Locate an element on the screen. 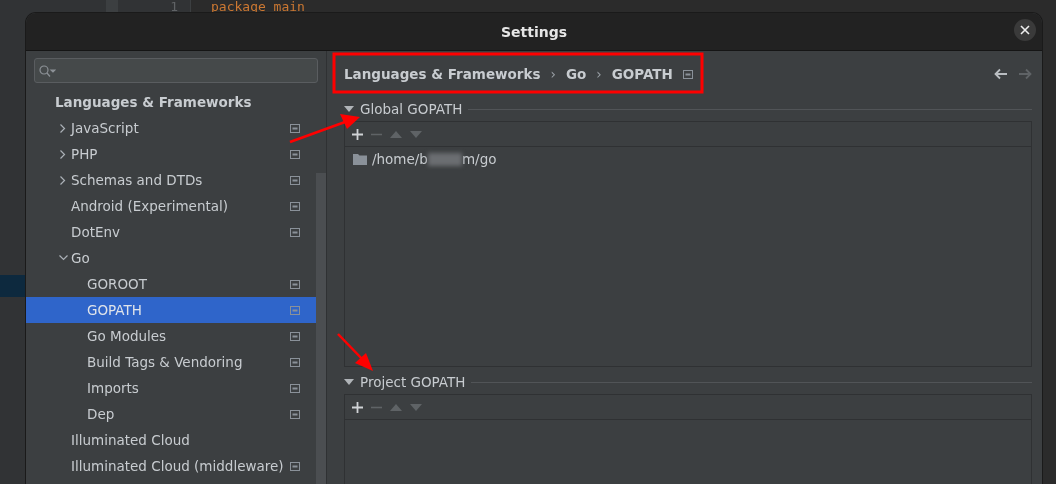  breadcrumb-item: Languages & Frameworks is located at coordinates (442, 74).